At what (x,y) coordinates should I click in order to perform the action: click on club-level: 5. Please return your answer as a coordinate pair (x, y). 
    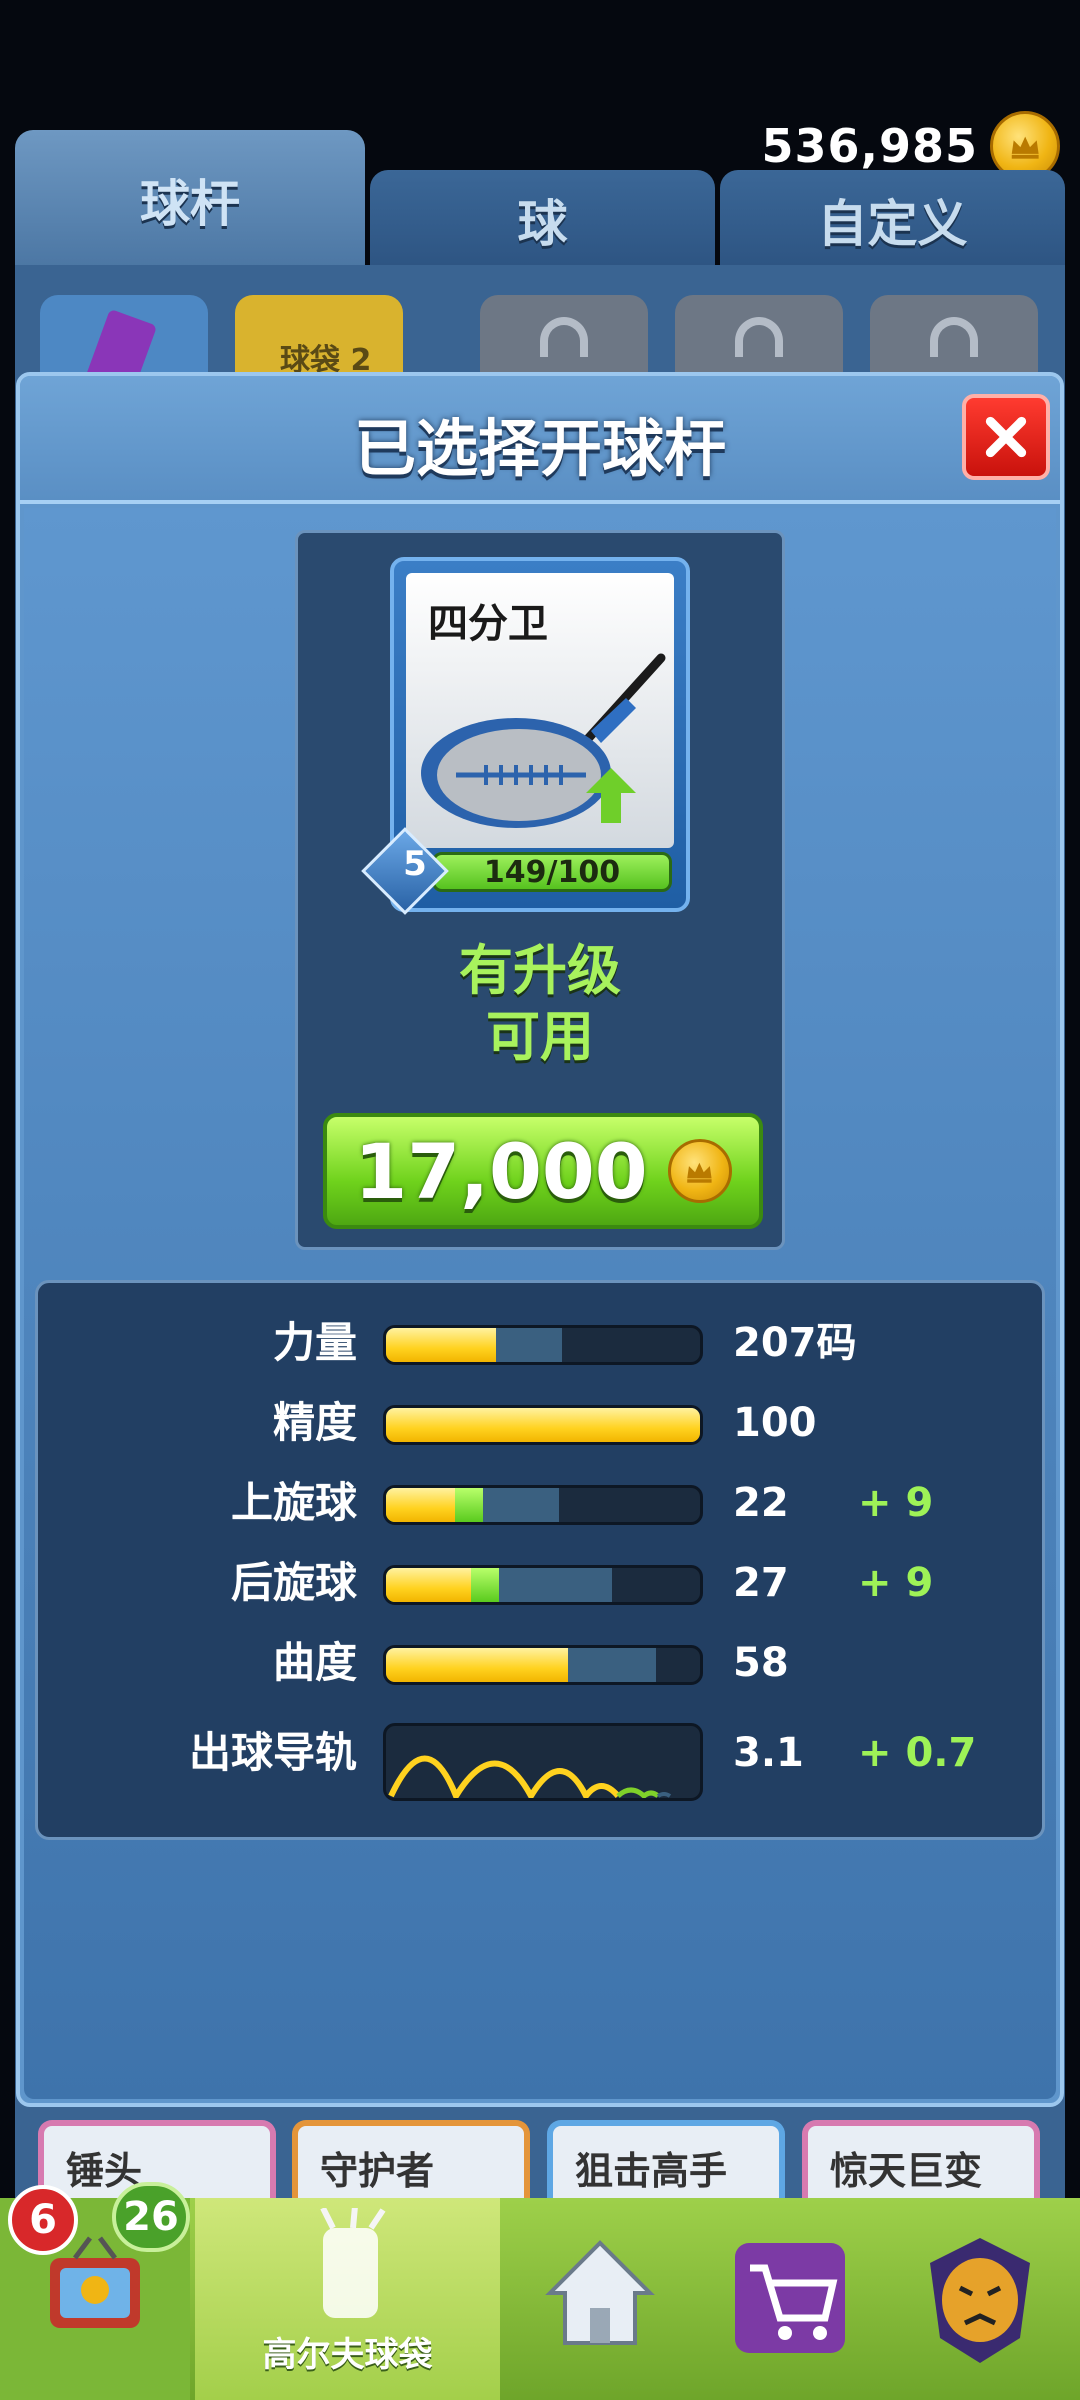
    Looking at the image, I should click on (415, 864).